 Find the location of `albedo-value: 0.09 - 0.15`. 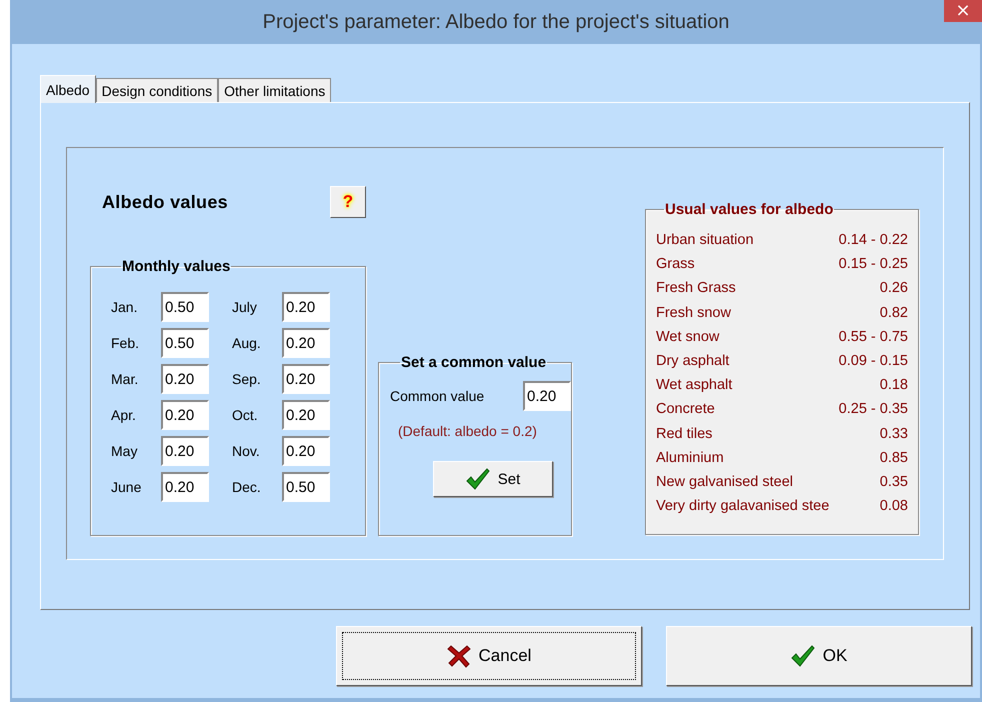

albedo-value: 0.09 - 0.15 is located at coordinates (873, 361).